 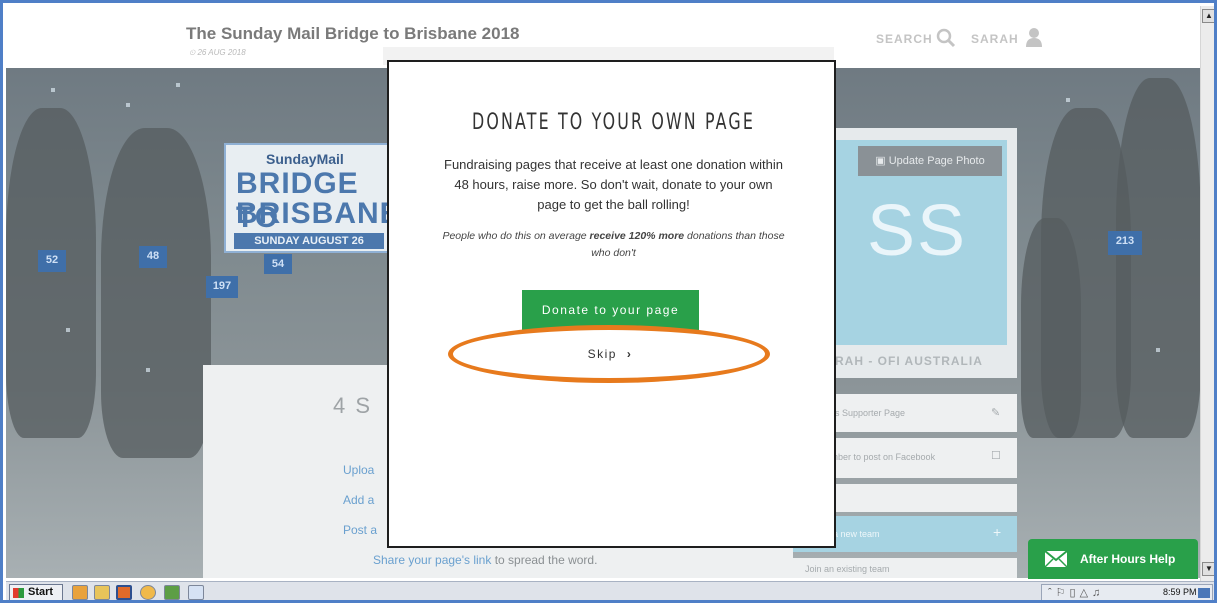 What do you see at coordinates (80, 592) in the screenshot?
I see `quicklaunch-icon` at bounding box center [80, 592].